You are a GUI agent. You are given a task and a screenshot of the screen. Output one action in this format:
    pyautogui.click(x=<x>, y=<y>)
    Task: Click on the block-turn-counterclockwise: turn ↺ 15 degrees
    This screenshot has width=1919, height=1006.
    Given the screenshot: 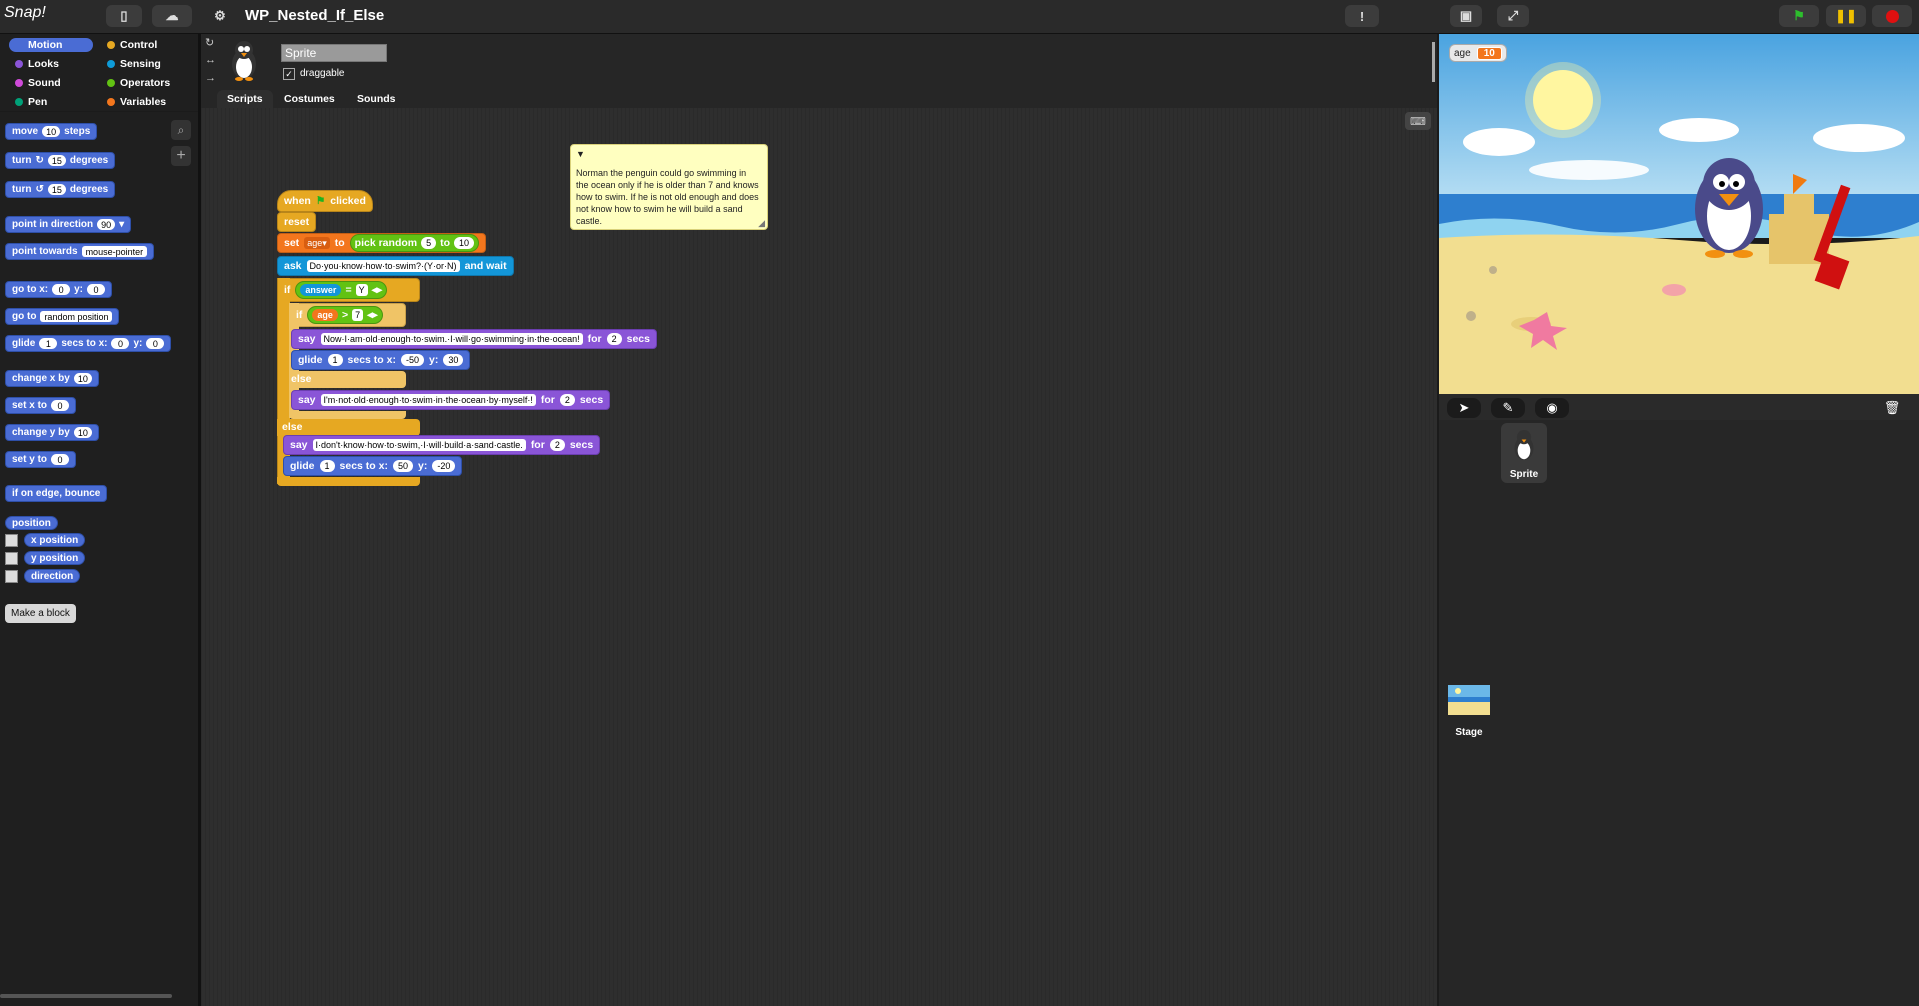 What is the action you would take?
    pyautogui.click(x=60, y=189)
    